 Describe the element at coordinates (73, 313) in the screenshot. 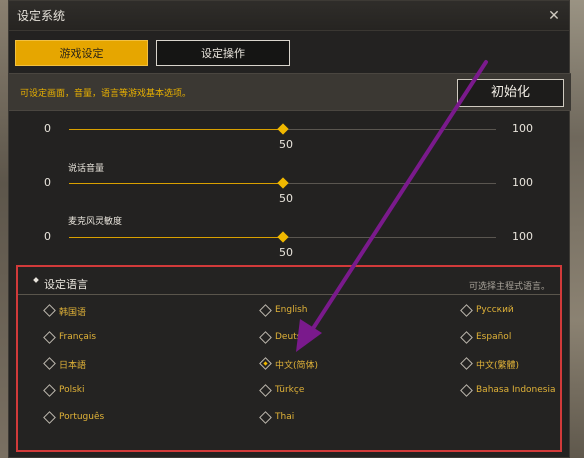

I see `language-label: 韩国语` at that location.